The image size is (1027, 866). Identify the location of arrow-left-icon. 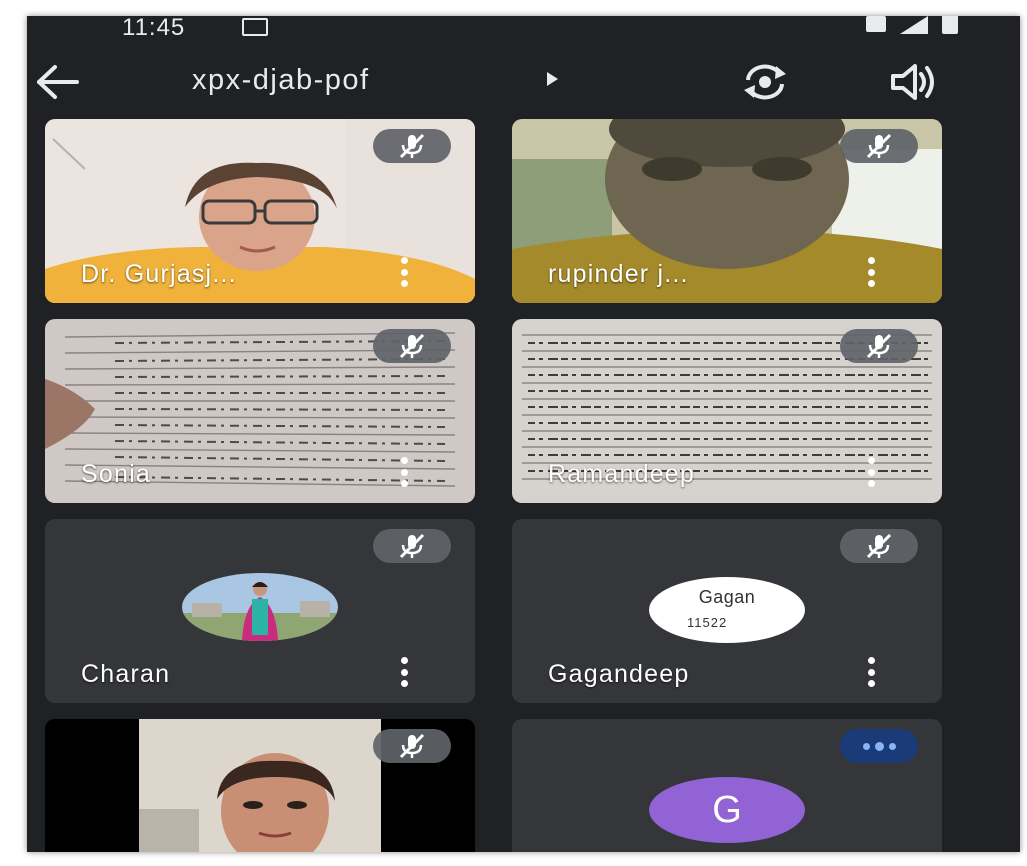
(58, 82).